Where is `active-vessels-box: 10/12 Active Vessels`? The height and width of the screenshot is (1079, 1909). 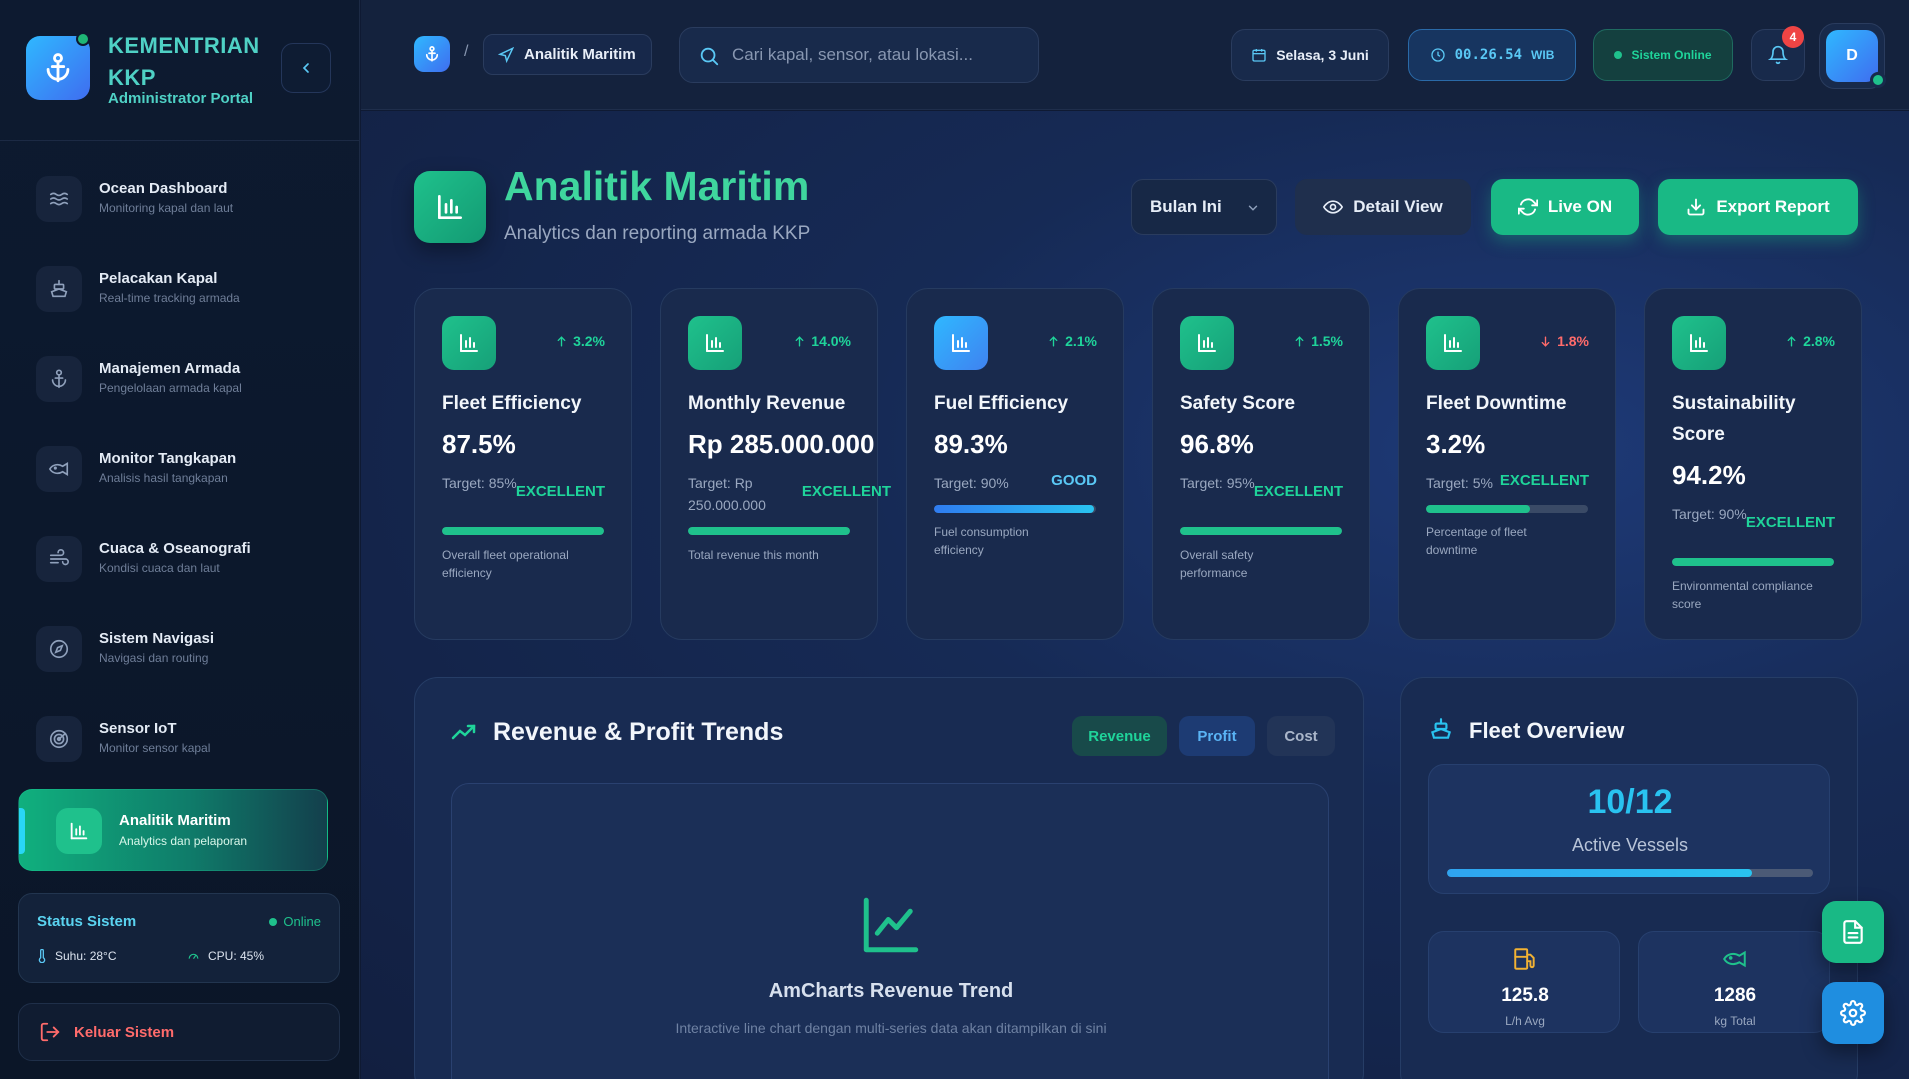
active-vessels-box: 10/12 Active Vessels is located at coordinates (1629, 829).